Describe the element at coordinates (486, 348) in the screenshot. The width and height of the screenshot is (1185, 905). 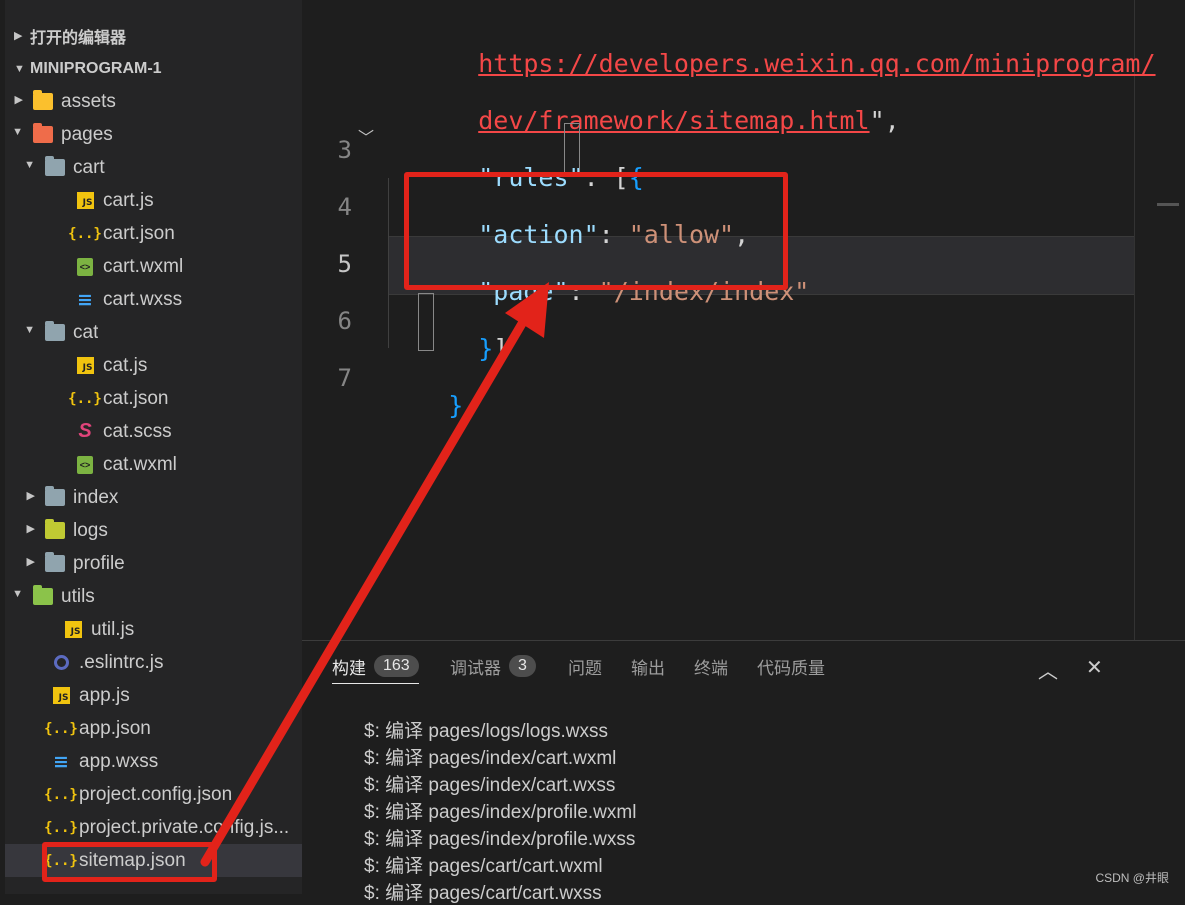
I see `close-brace: }` at that location.